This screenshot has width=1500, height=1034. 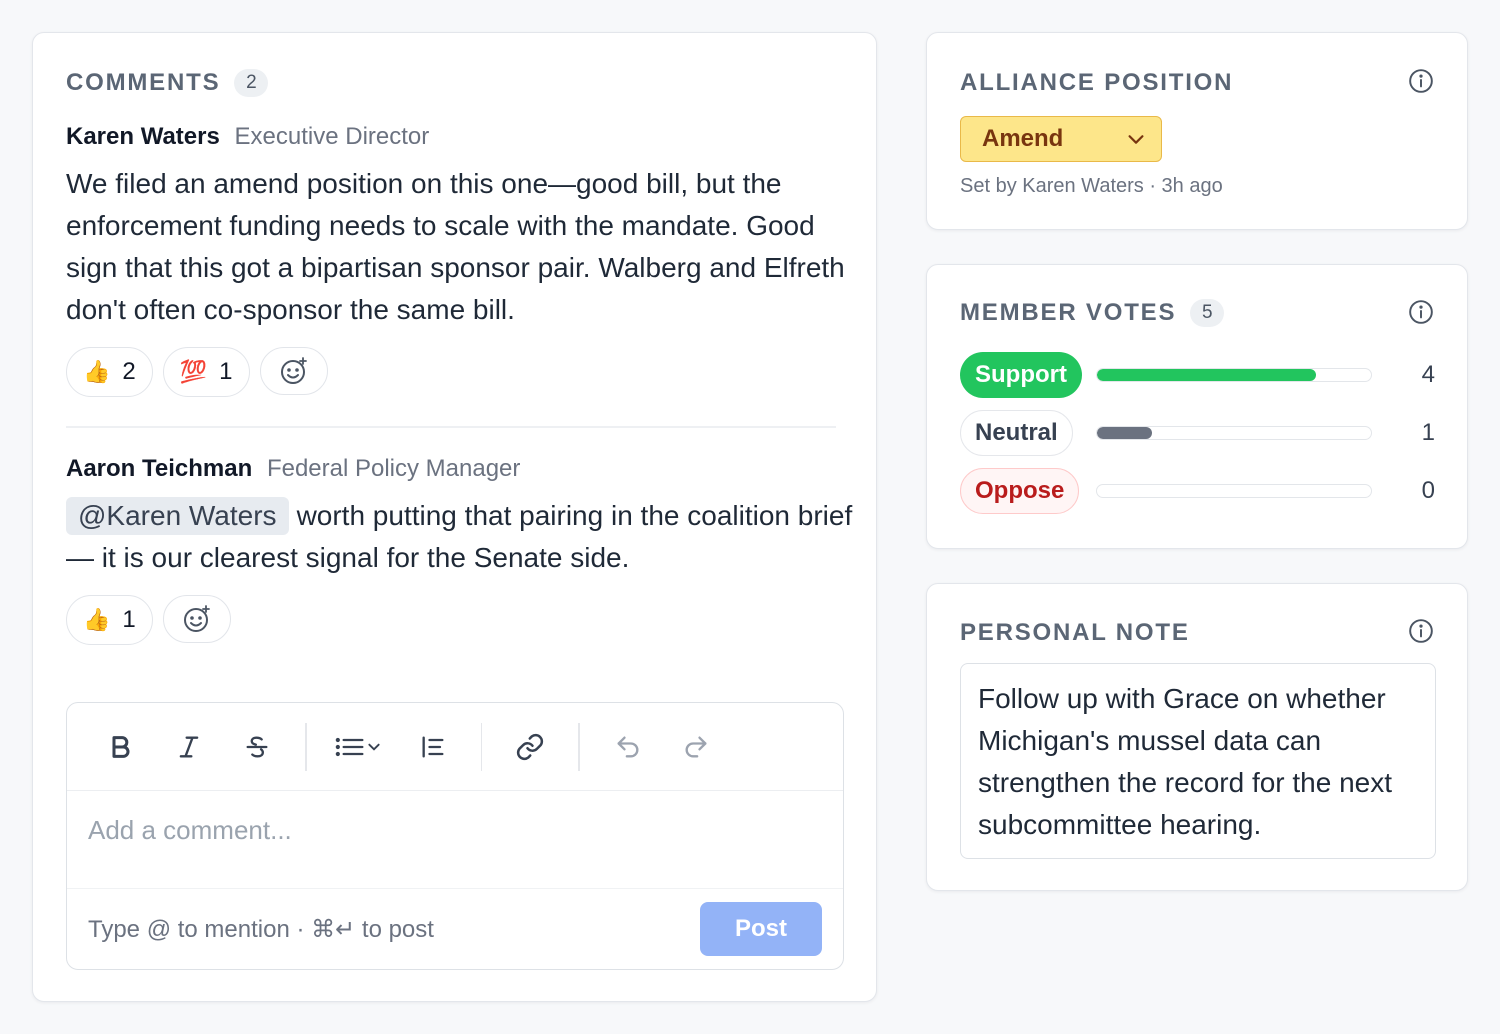 I want to click on comment-author-role: Federal Policy Manager, so click(x=393, y=468).